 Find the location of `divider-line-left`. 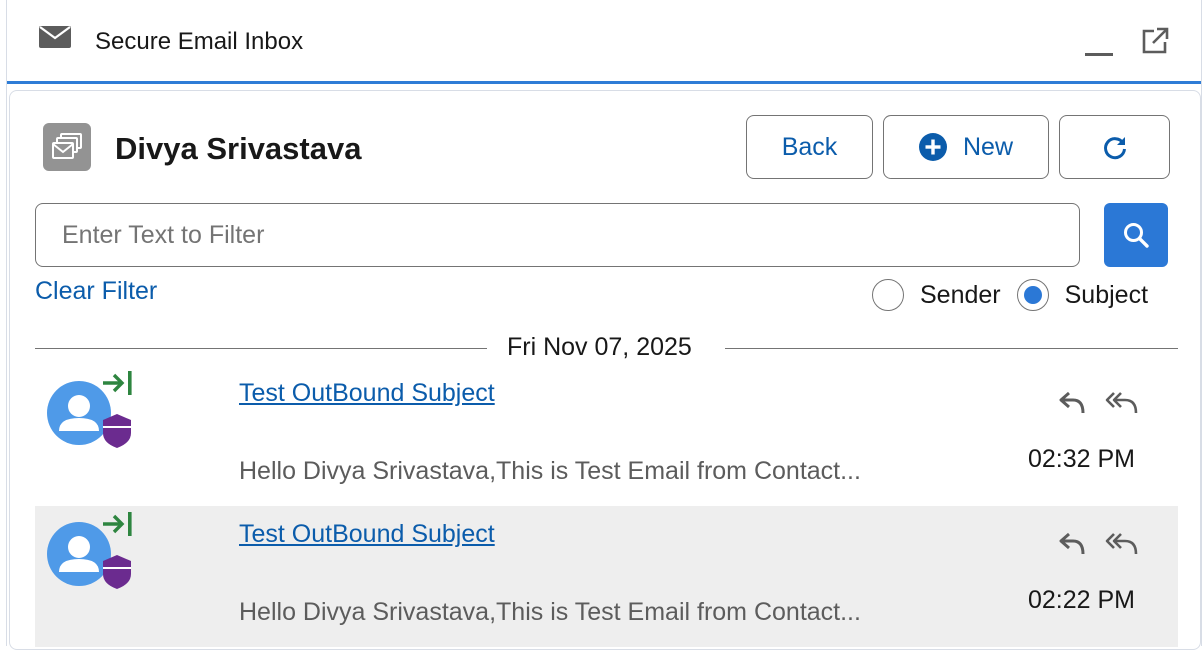

divider-line-left is located at coordinates (261, 348).